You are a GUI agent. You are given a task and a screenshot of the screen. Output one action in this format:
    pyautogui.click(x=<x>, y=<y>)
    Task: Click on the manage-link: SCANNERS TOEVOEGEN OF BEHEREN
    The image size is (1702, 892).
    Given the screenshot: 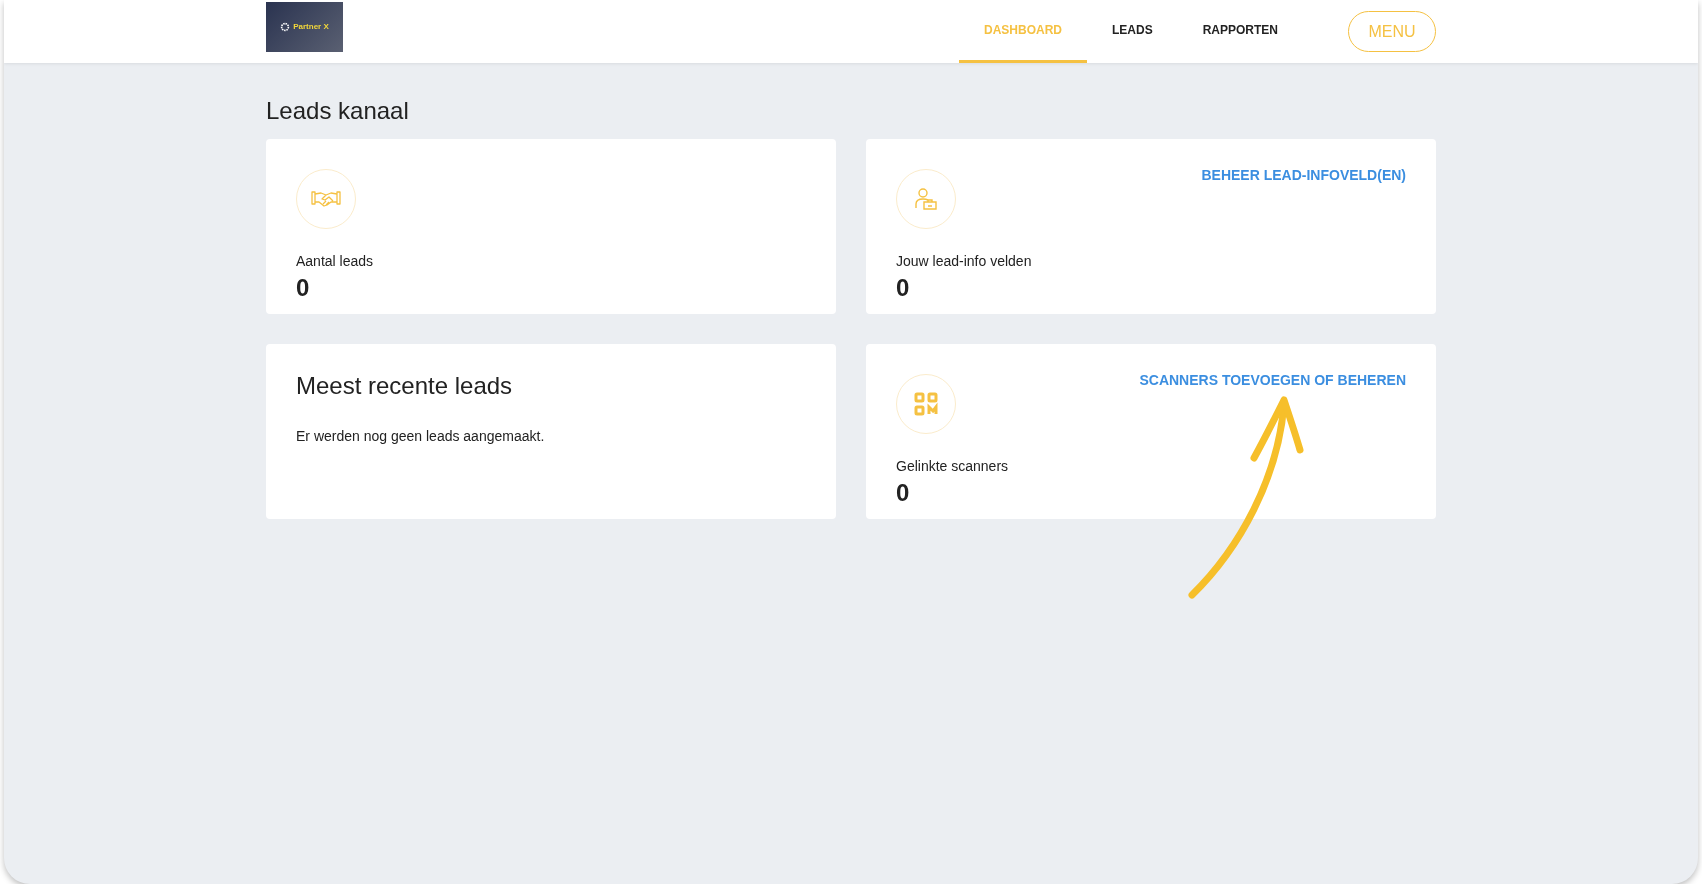 What is the action you would take?
    pyautogui.click(x=1272, y=380)
    